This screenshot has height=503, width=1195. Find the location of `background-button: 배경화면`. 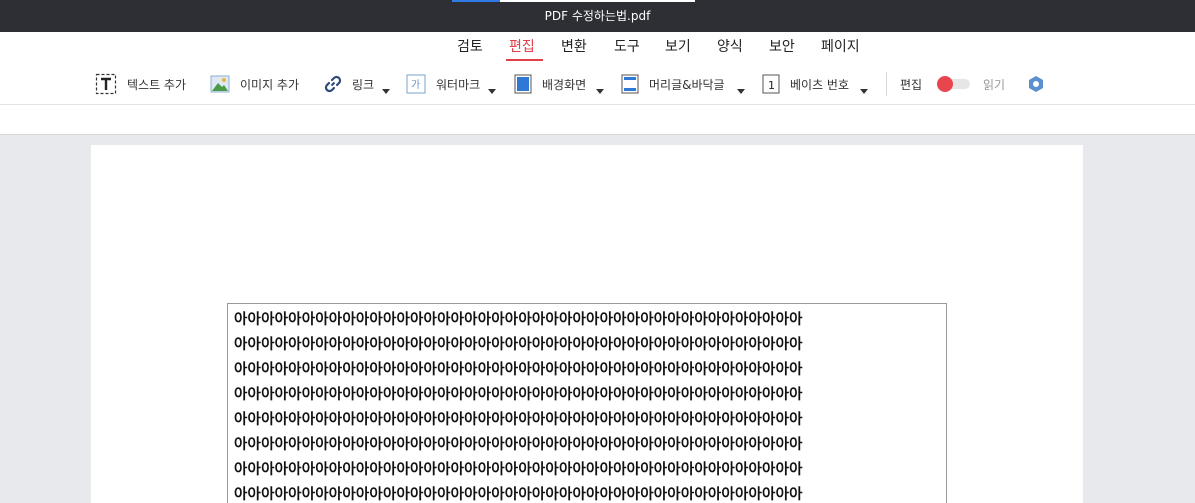

background-button: 배경화면 is located at coordinates (550, 84).